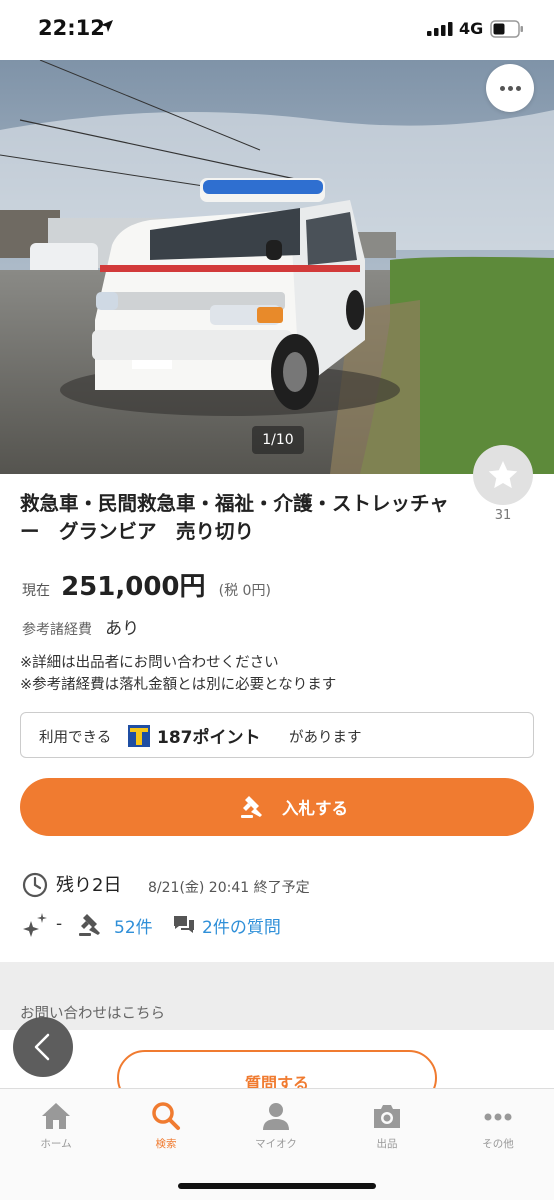 The image size is (554, 1200). What do you see at coordinates (244, 591) in the screenshot?
I see `tax-amount: (税 0円)` at bounding box center [244, 591].